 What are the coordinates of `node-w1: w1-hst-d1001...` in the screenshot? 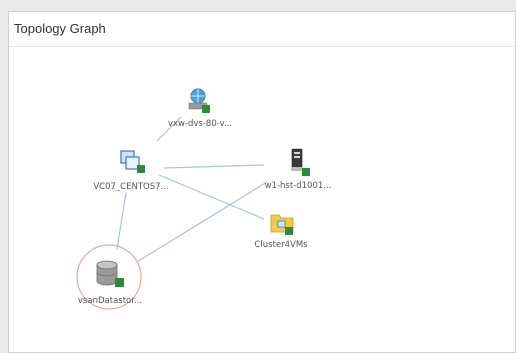 It's located at (298, 169).